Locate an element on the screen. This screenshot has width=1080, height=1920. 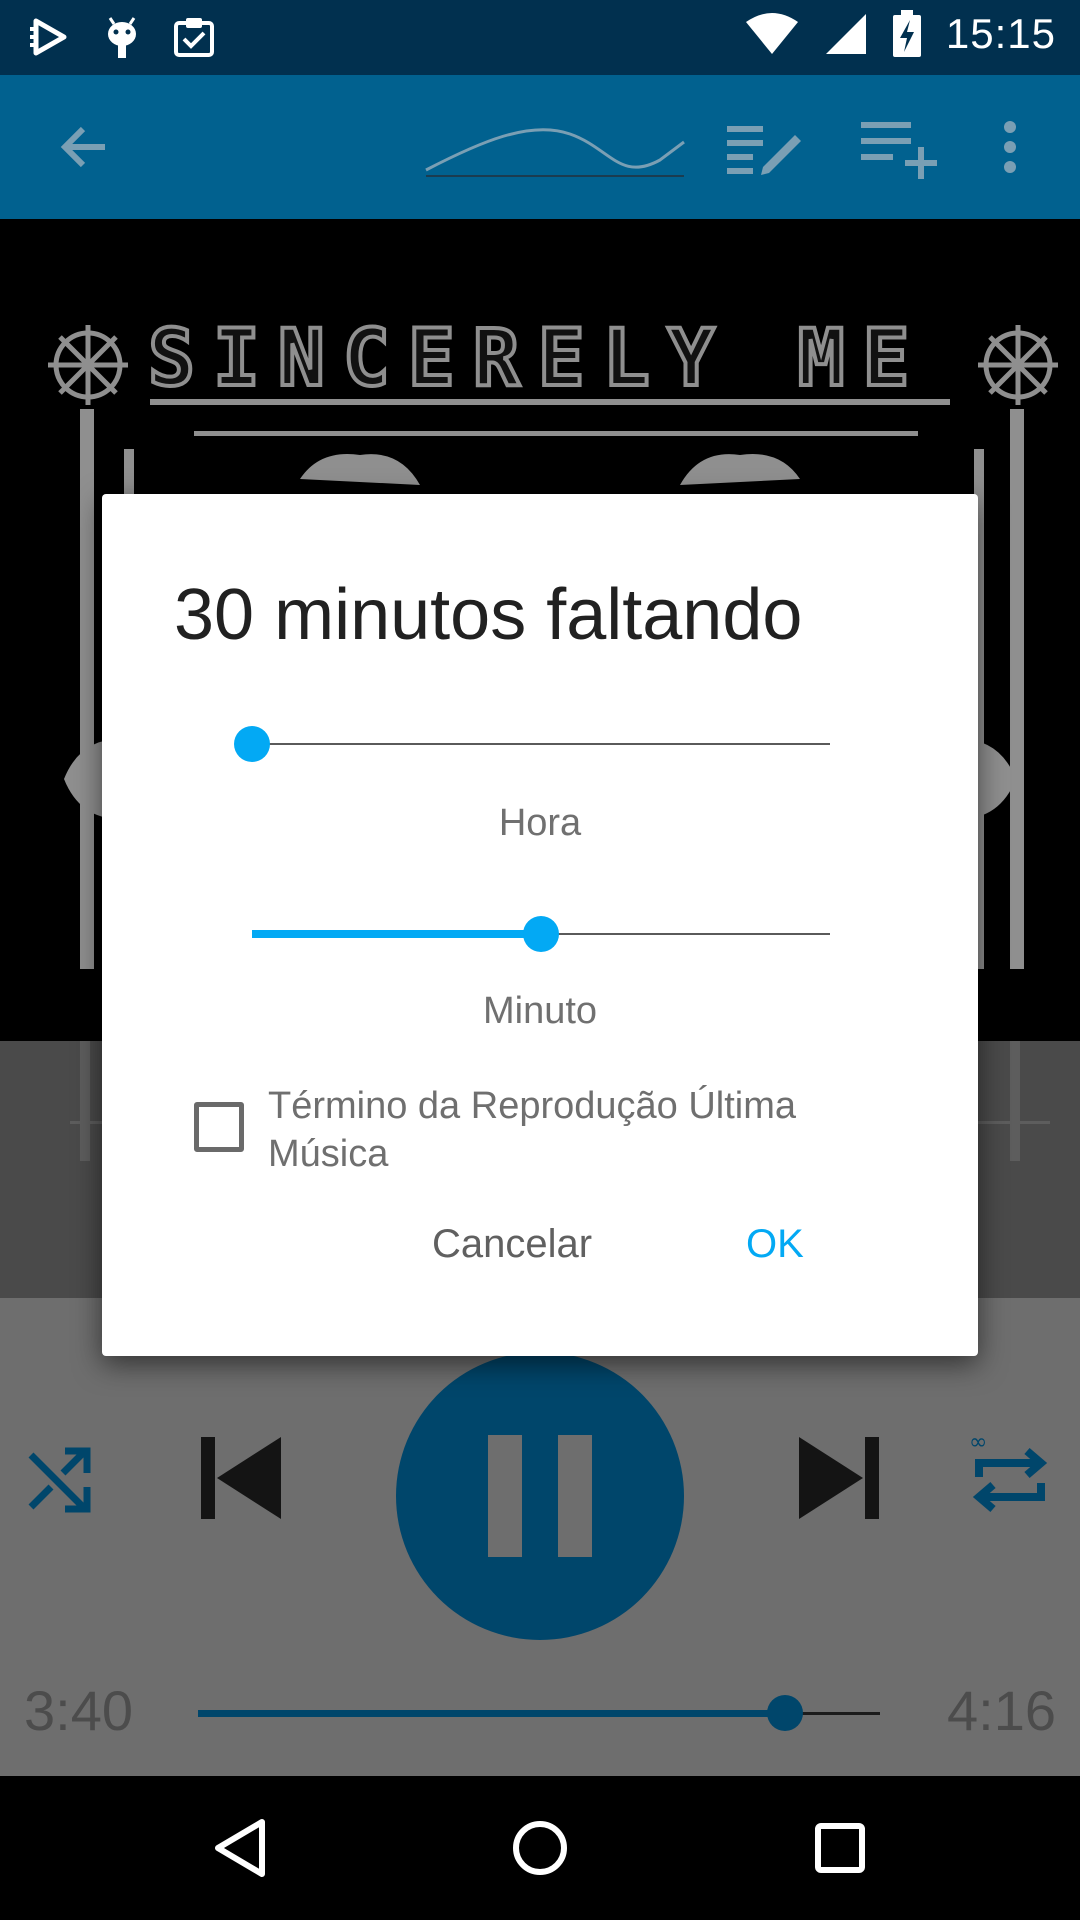
cancel-button: Cancelar is located at coordinates (512, 1244).